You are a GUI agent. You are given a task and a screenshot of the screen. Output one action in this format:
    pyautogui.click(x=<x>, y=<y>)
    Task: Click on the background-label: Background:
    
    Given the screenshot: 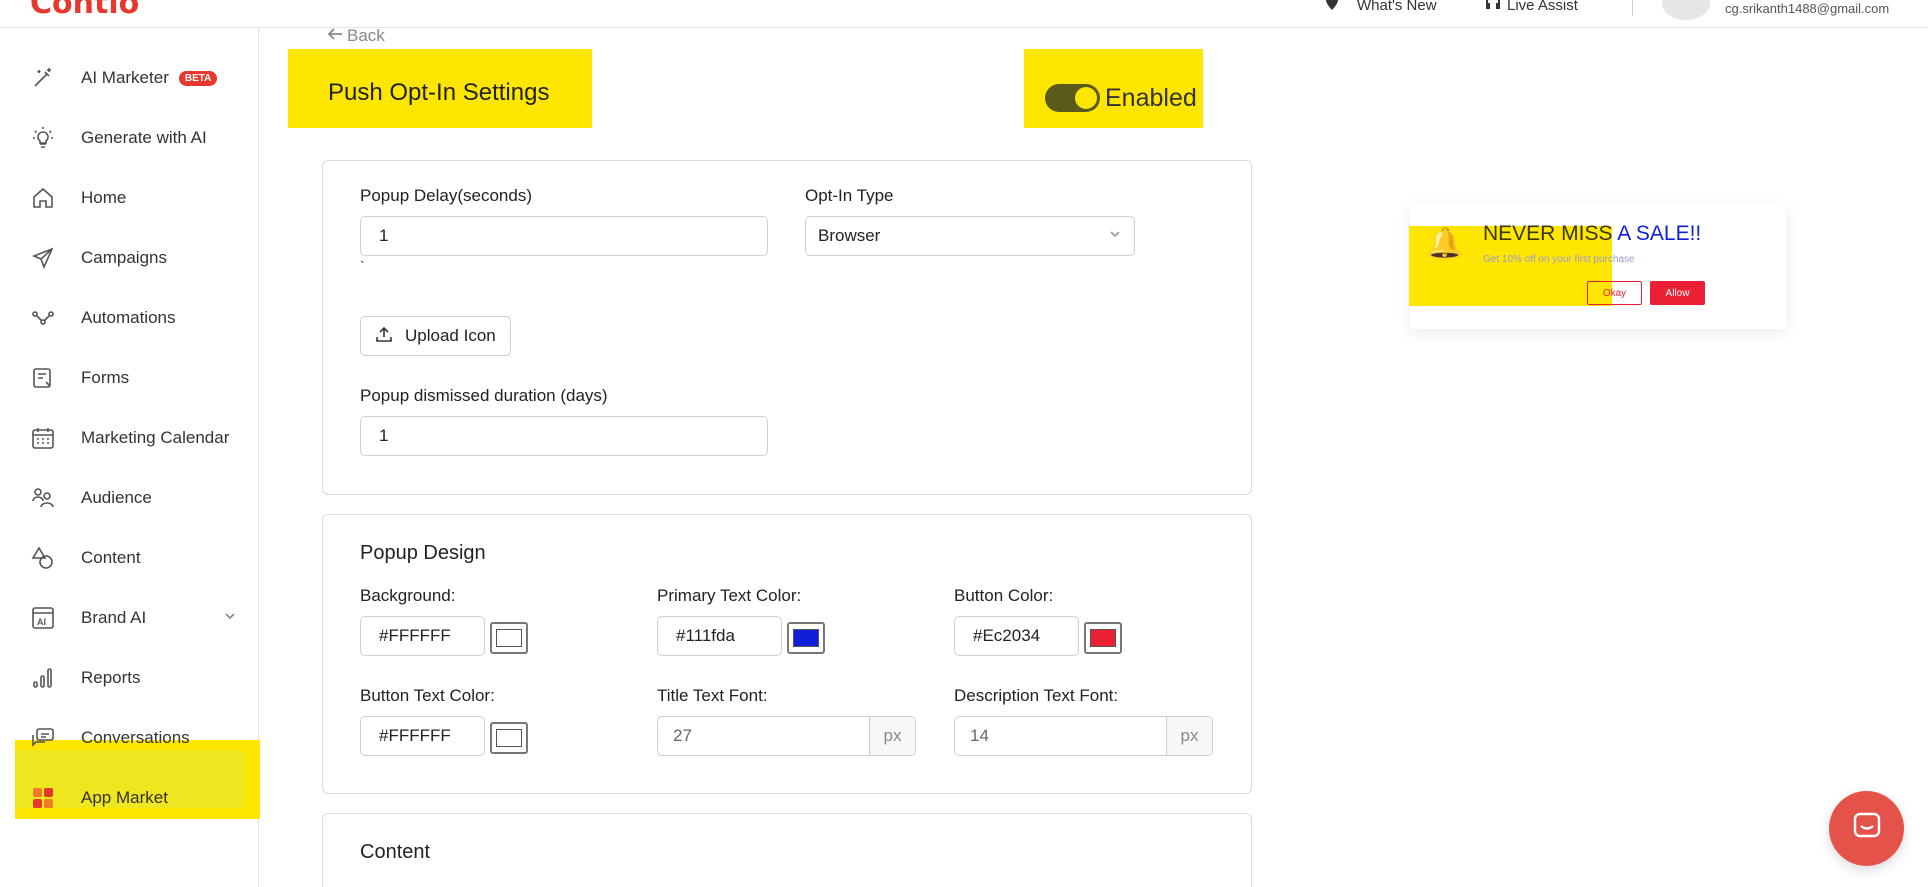 What is the action you would take?
    pyautogui.click(x=408, y=595)
    